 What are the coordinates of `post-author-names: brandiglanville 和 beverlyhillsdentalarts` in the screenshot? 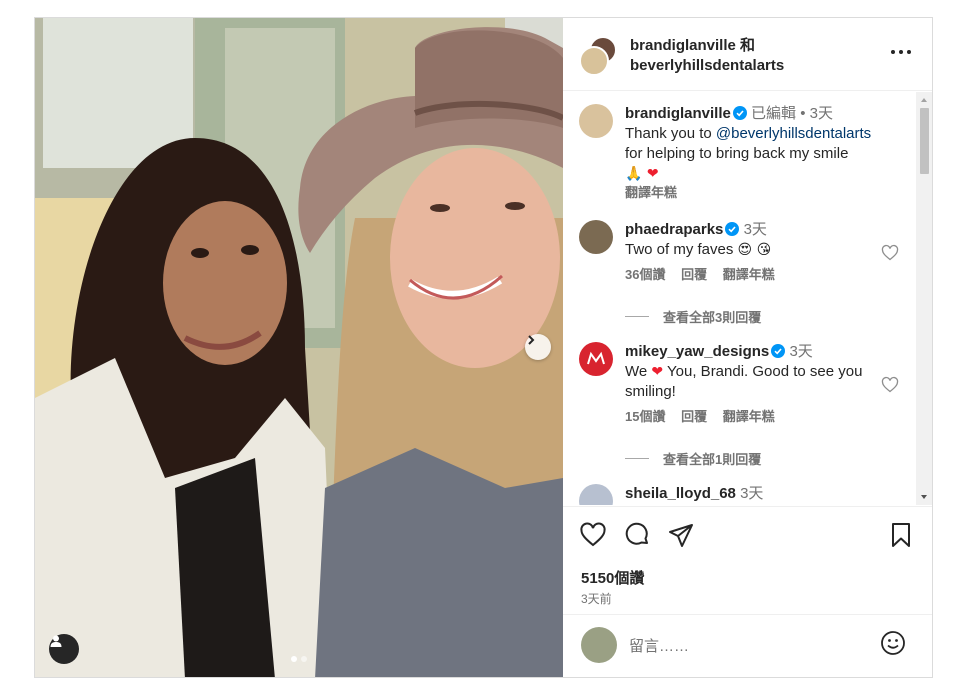 It's located at (707, 56).